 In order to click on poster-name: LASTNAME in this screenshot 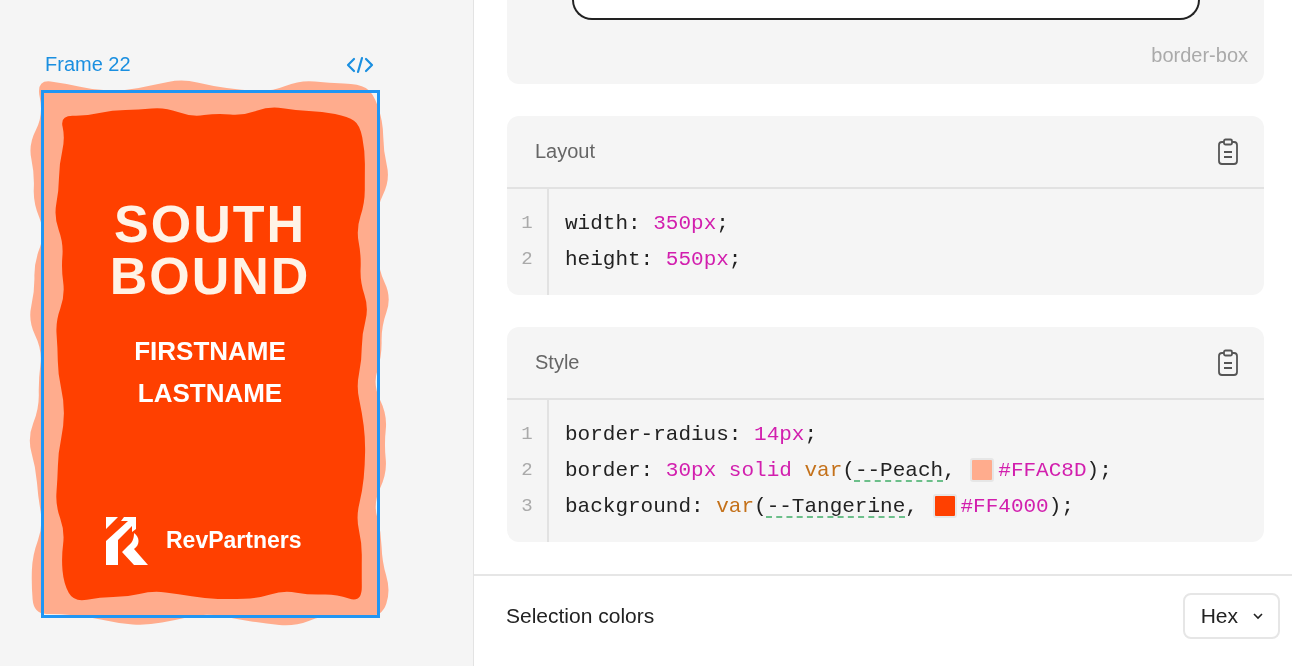, I will do `click(210, 393)`.